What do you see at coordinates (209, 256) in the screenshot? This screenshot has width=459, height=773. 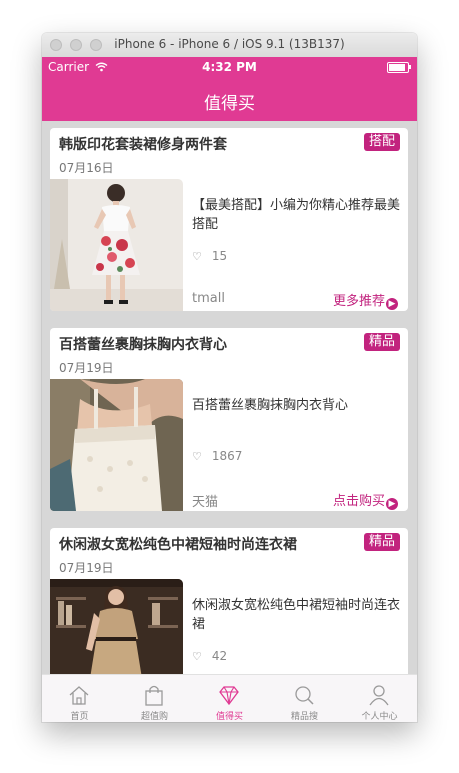 I see `like-count: ♡ 15` at bounding box center [209, 256].